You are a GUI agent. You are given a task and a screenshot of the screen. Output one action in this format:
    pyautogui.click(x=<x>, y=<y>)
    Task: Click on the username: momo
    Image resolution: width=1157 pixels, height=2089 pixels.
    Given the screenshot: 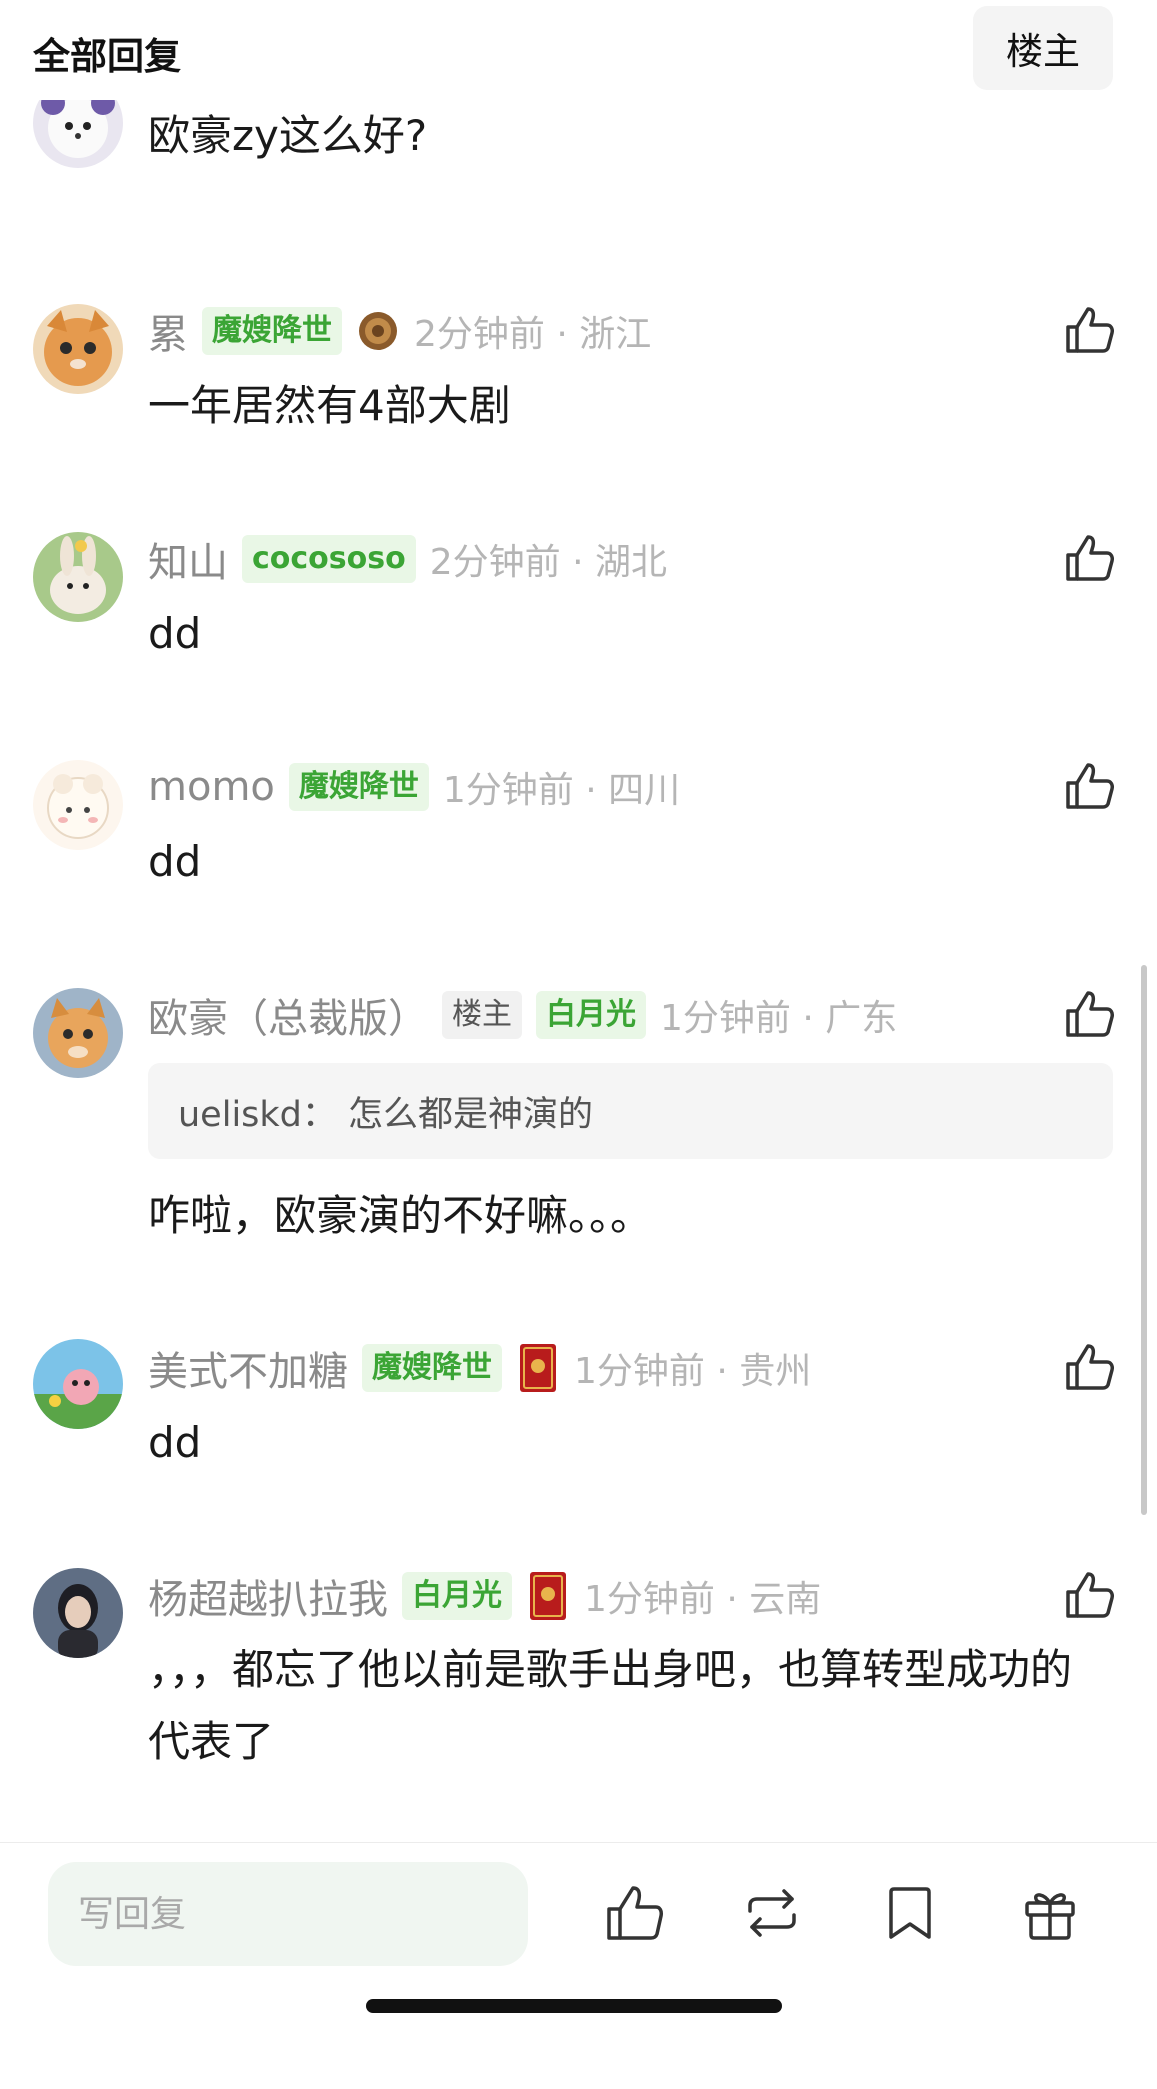 What is the action you would take?
    pyautogui.click(x=211, y=787)
    